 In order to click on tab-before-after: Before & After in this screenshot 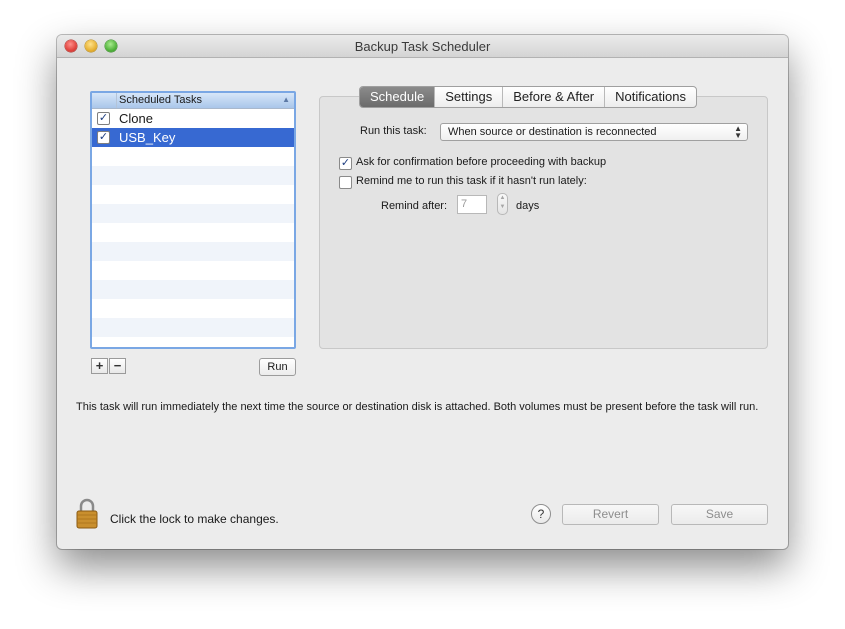, I will do `click(554, 97)`.